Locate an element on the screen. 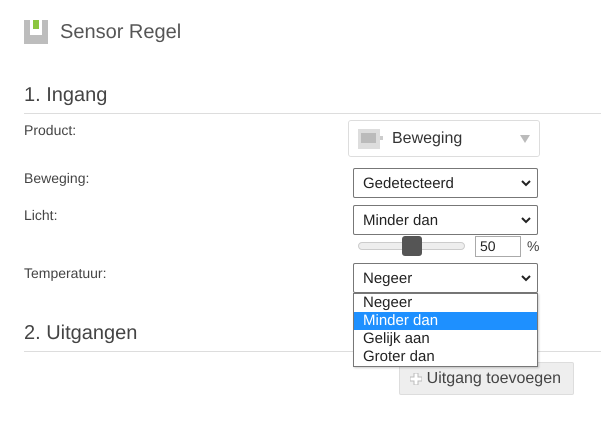 The width and height of the screenshot is (601, 446). sensor-device-icon is located at coordinates (371, 139).